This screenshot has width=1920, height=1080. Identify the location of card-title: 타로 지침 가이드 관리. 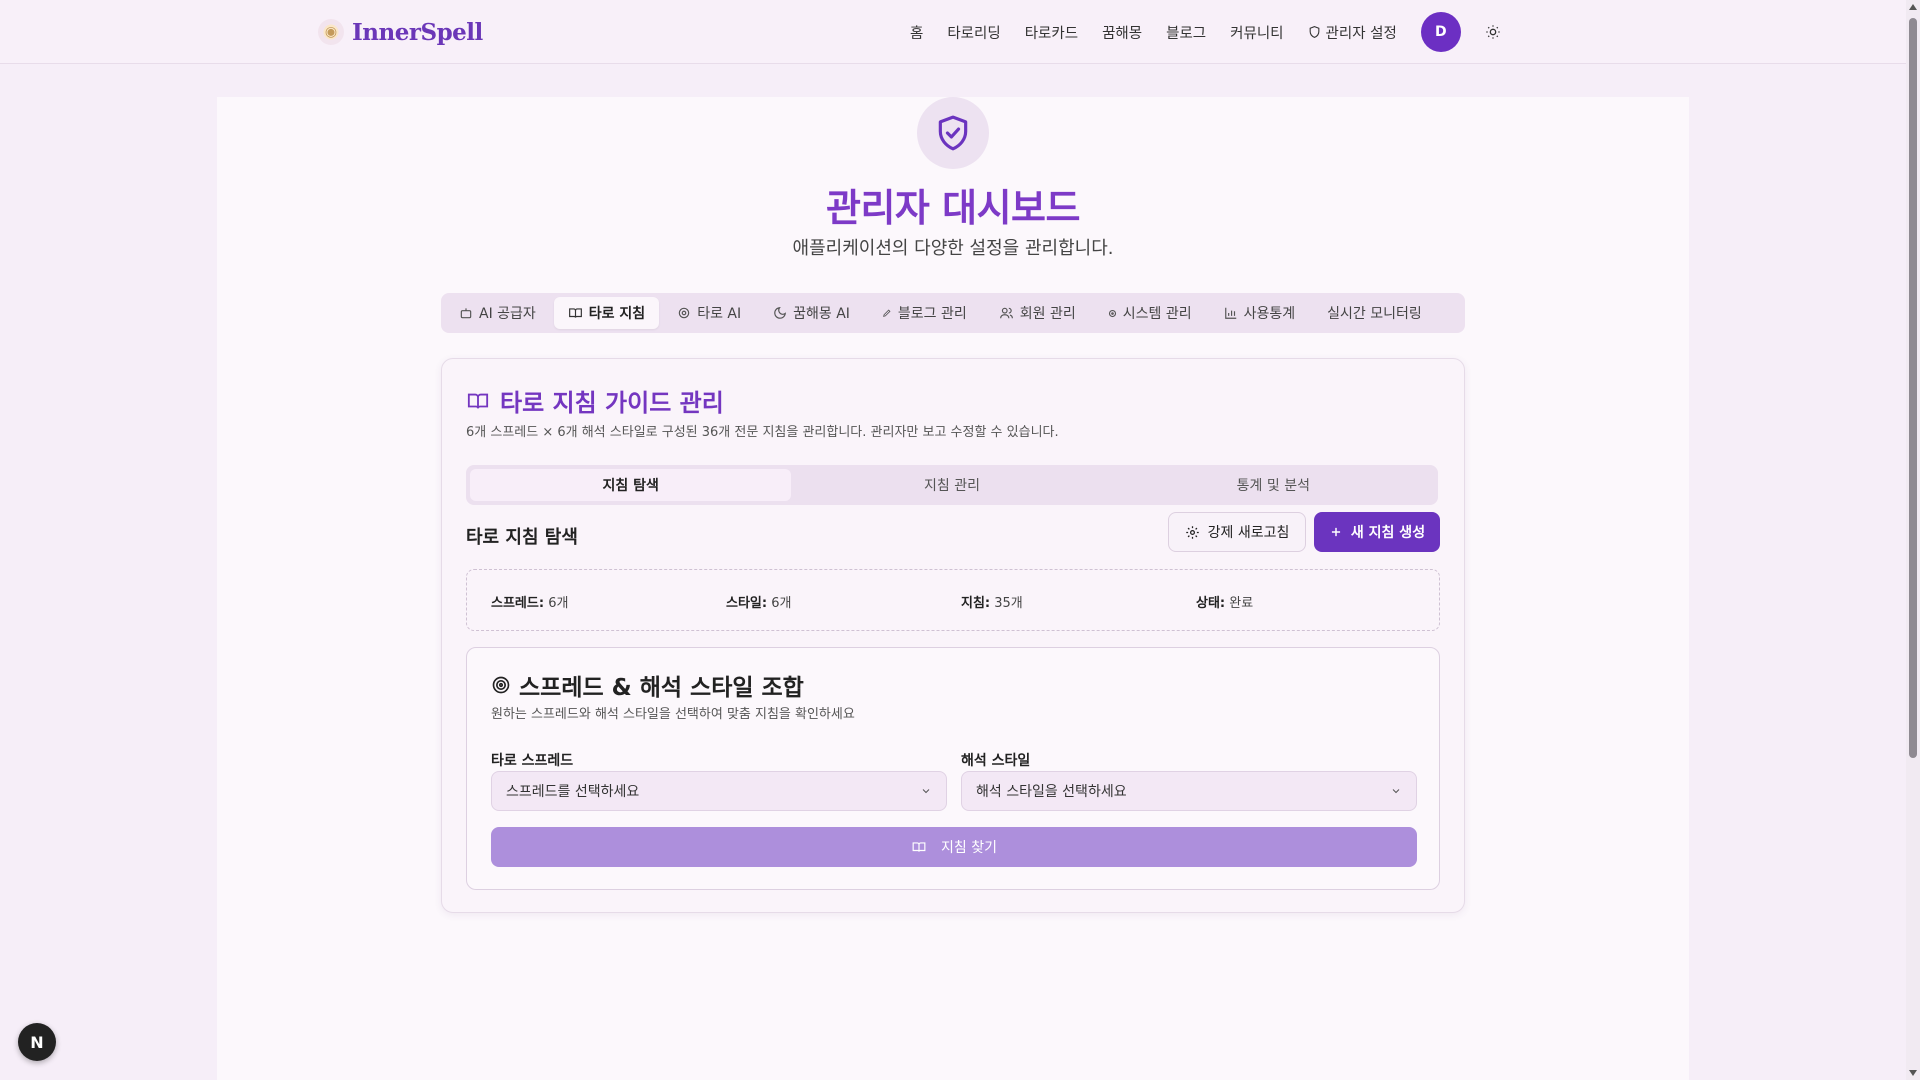
(595, 400).